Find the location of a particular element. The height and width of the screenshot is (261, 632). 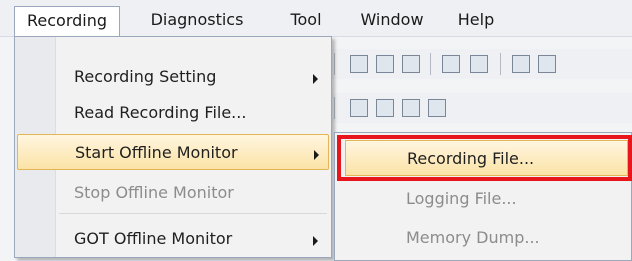

menu-bar: Recording Diagnostics Tool Window Help is located at coordinates (316, 18).